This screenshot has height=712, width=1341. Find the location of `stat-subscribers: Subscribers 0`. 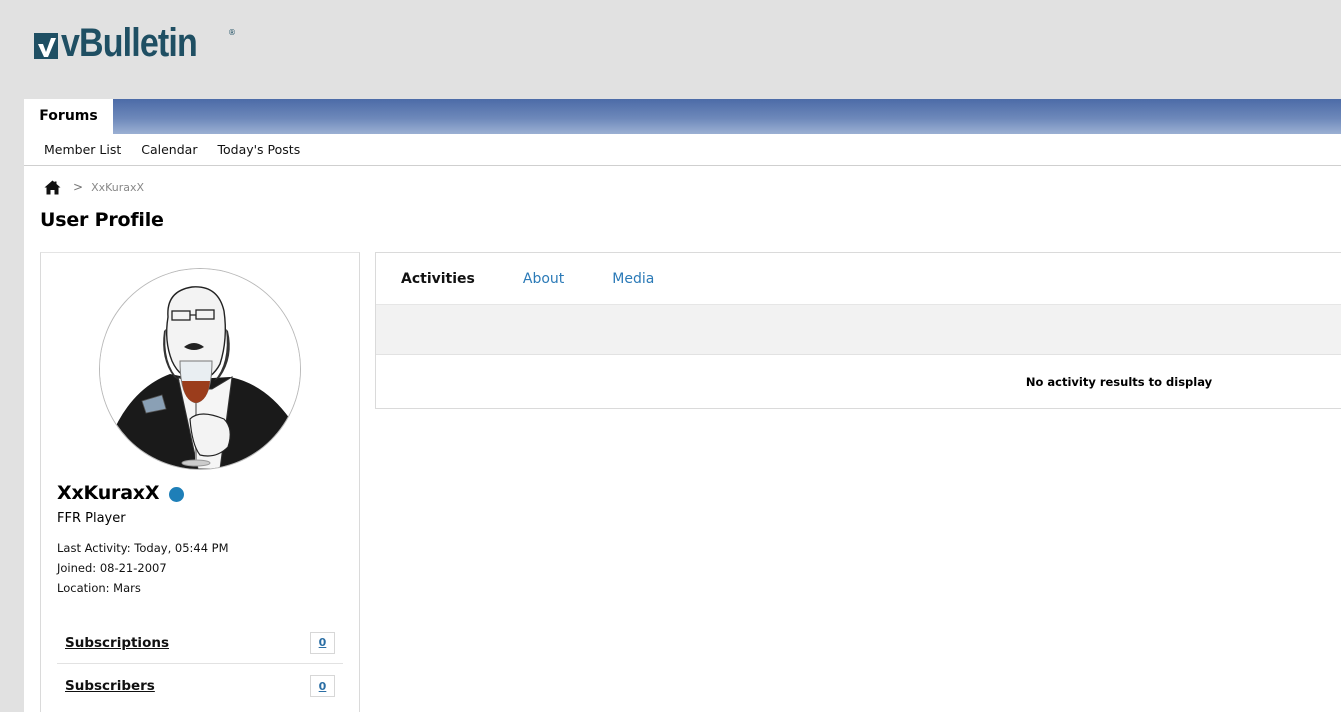

stat-subscribers: Subscribers 0 is located at coordinates (200, 686).